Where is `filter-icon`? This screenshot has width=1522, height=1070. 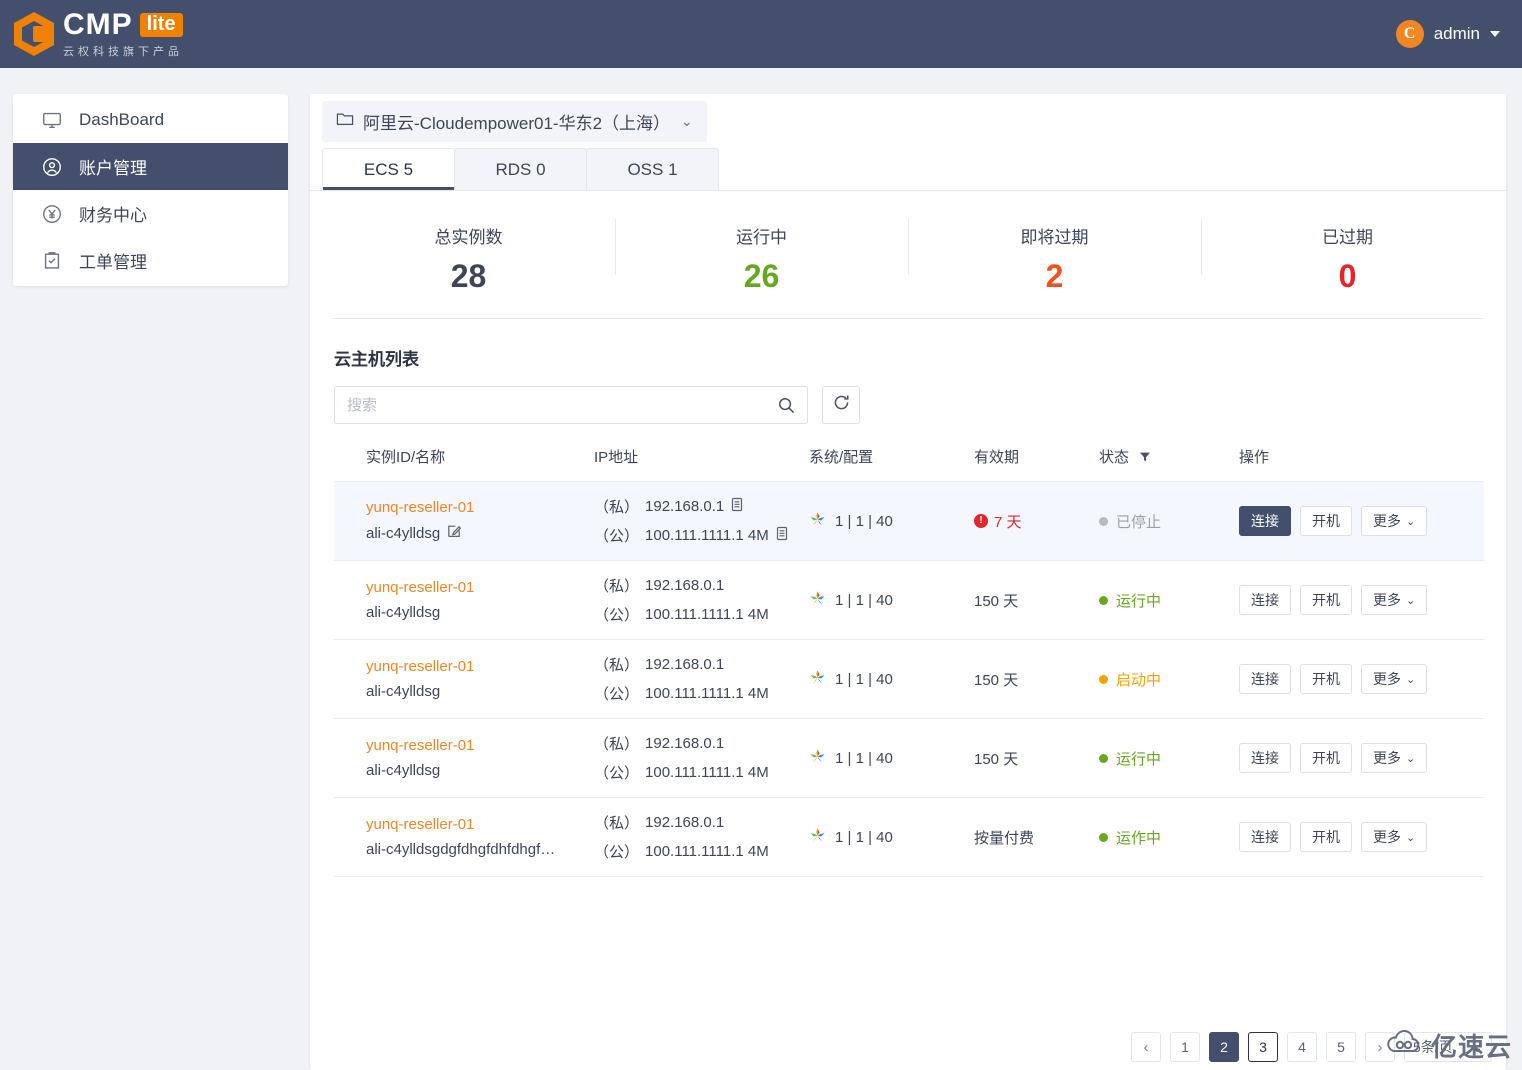 filter-icon is located at coordinates (1145, 458).